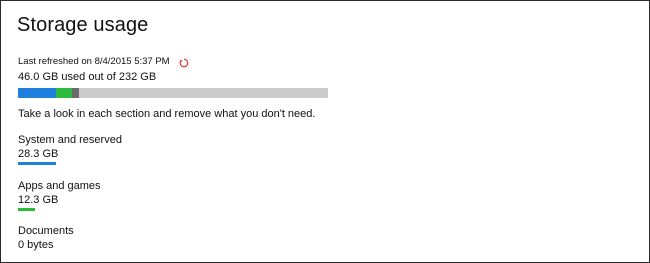 The width and height of the screenshot is (650, 263). I want to click on last-refreshed-row: Last refreshed on 8/4/2015 5:37 PM, so click(103, 61).